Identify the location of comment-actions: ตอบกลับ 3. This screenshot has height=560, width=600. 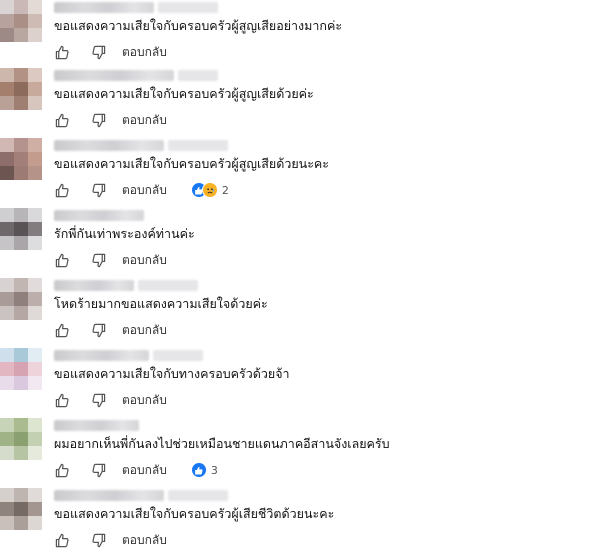
(136, 470).